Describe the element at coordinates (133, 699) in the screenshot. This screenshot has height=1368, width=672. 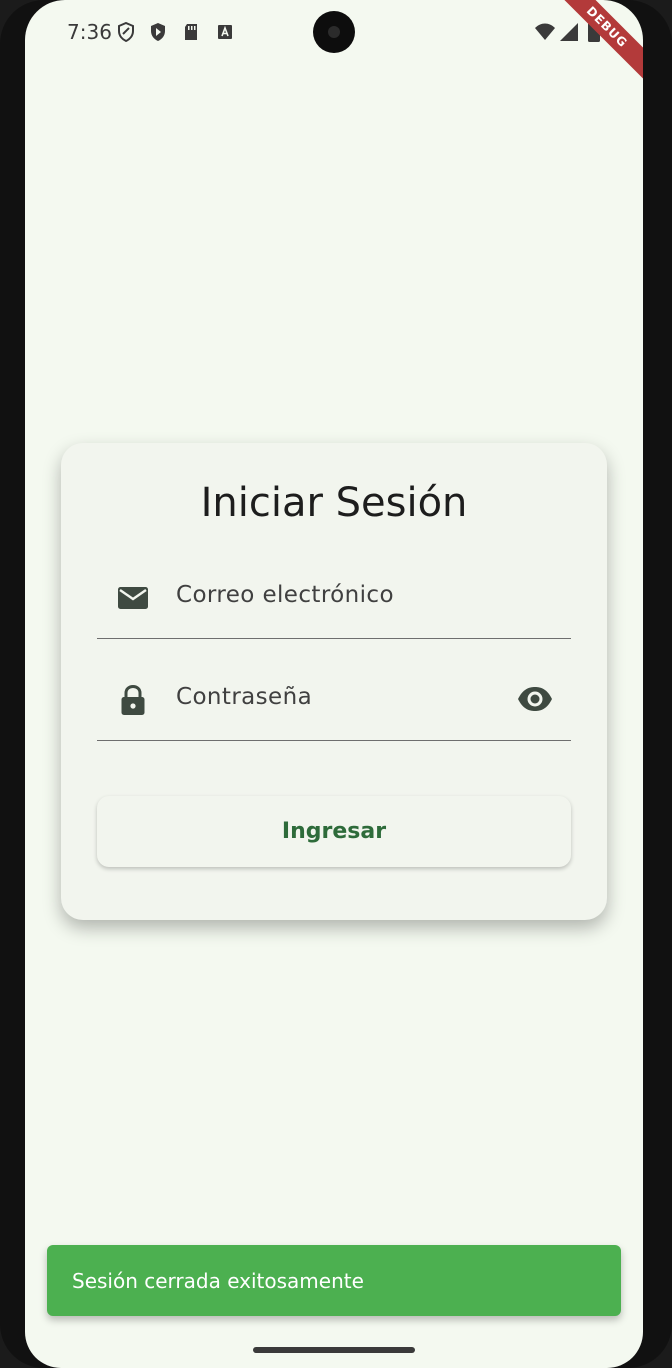
I see `lock-icon` at that location.